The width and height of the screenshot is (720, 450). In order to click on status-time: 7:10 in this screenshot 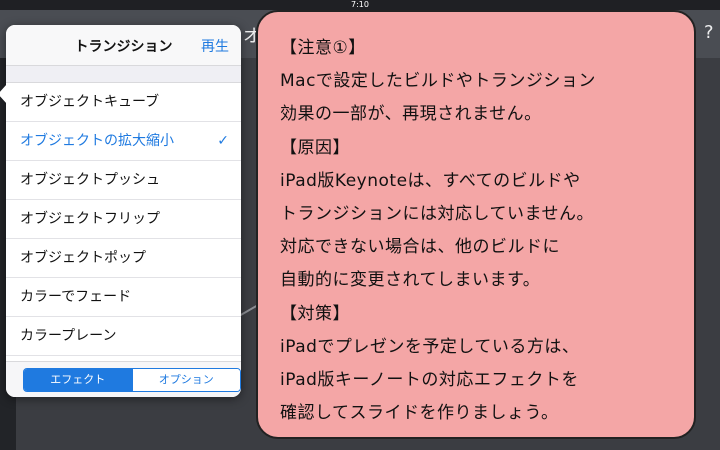, I will do `click(360, 4)`.